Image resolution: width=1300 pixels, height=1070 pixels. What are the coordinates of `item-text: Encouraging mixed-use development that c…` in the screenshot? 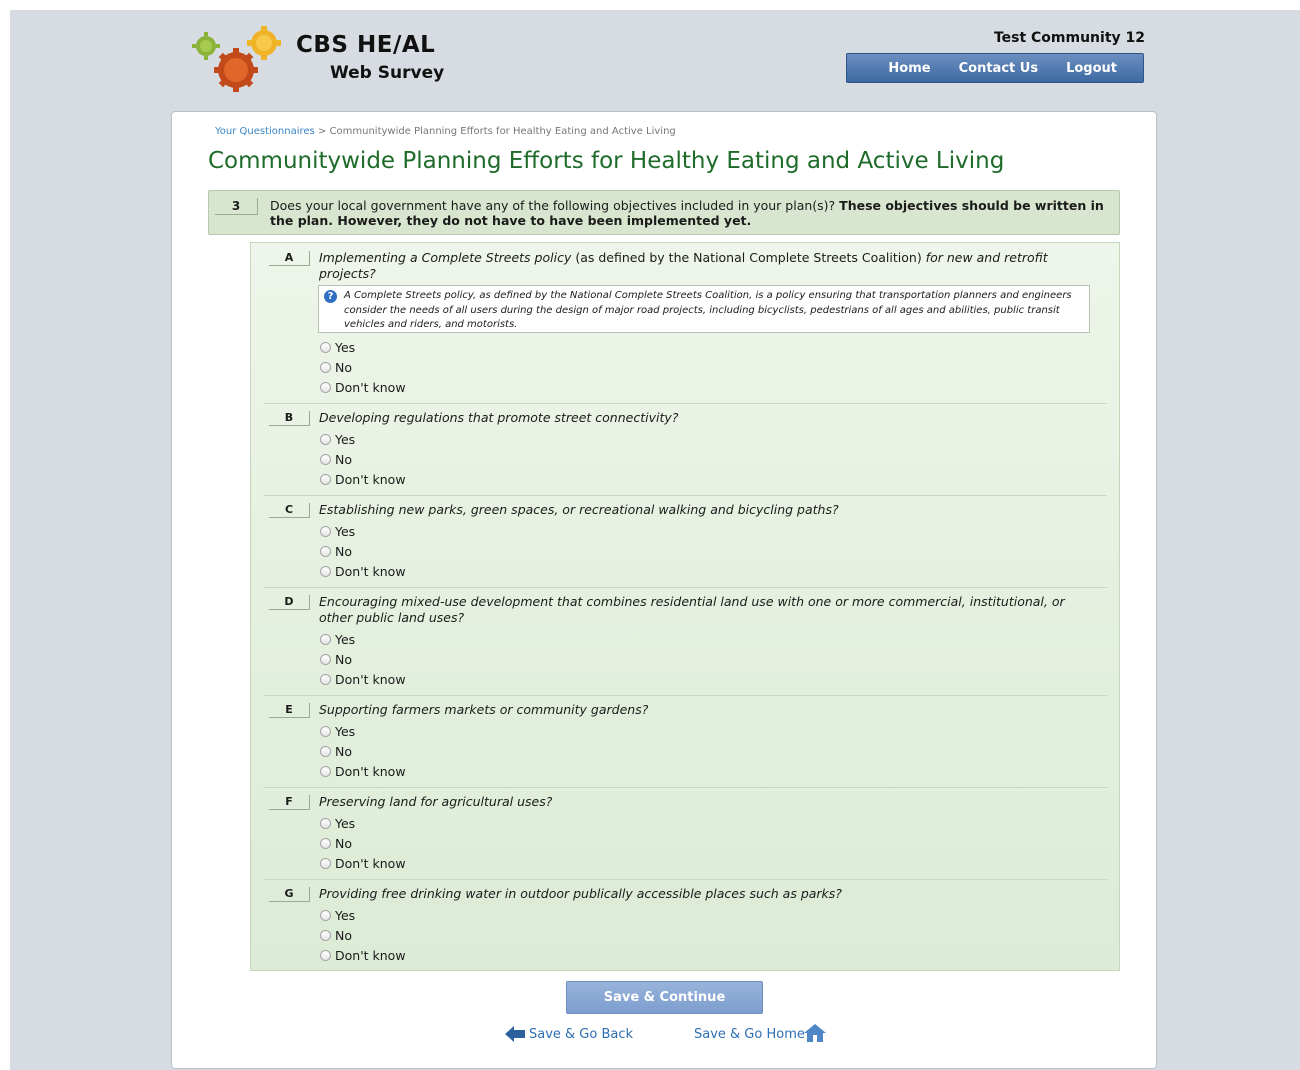 It's located at (692, 609).